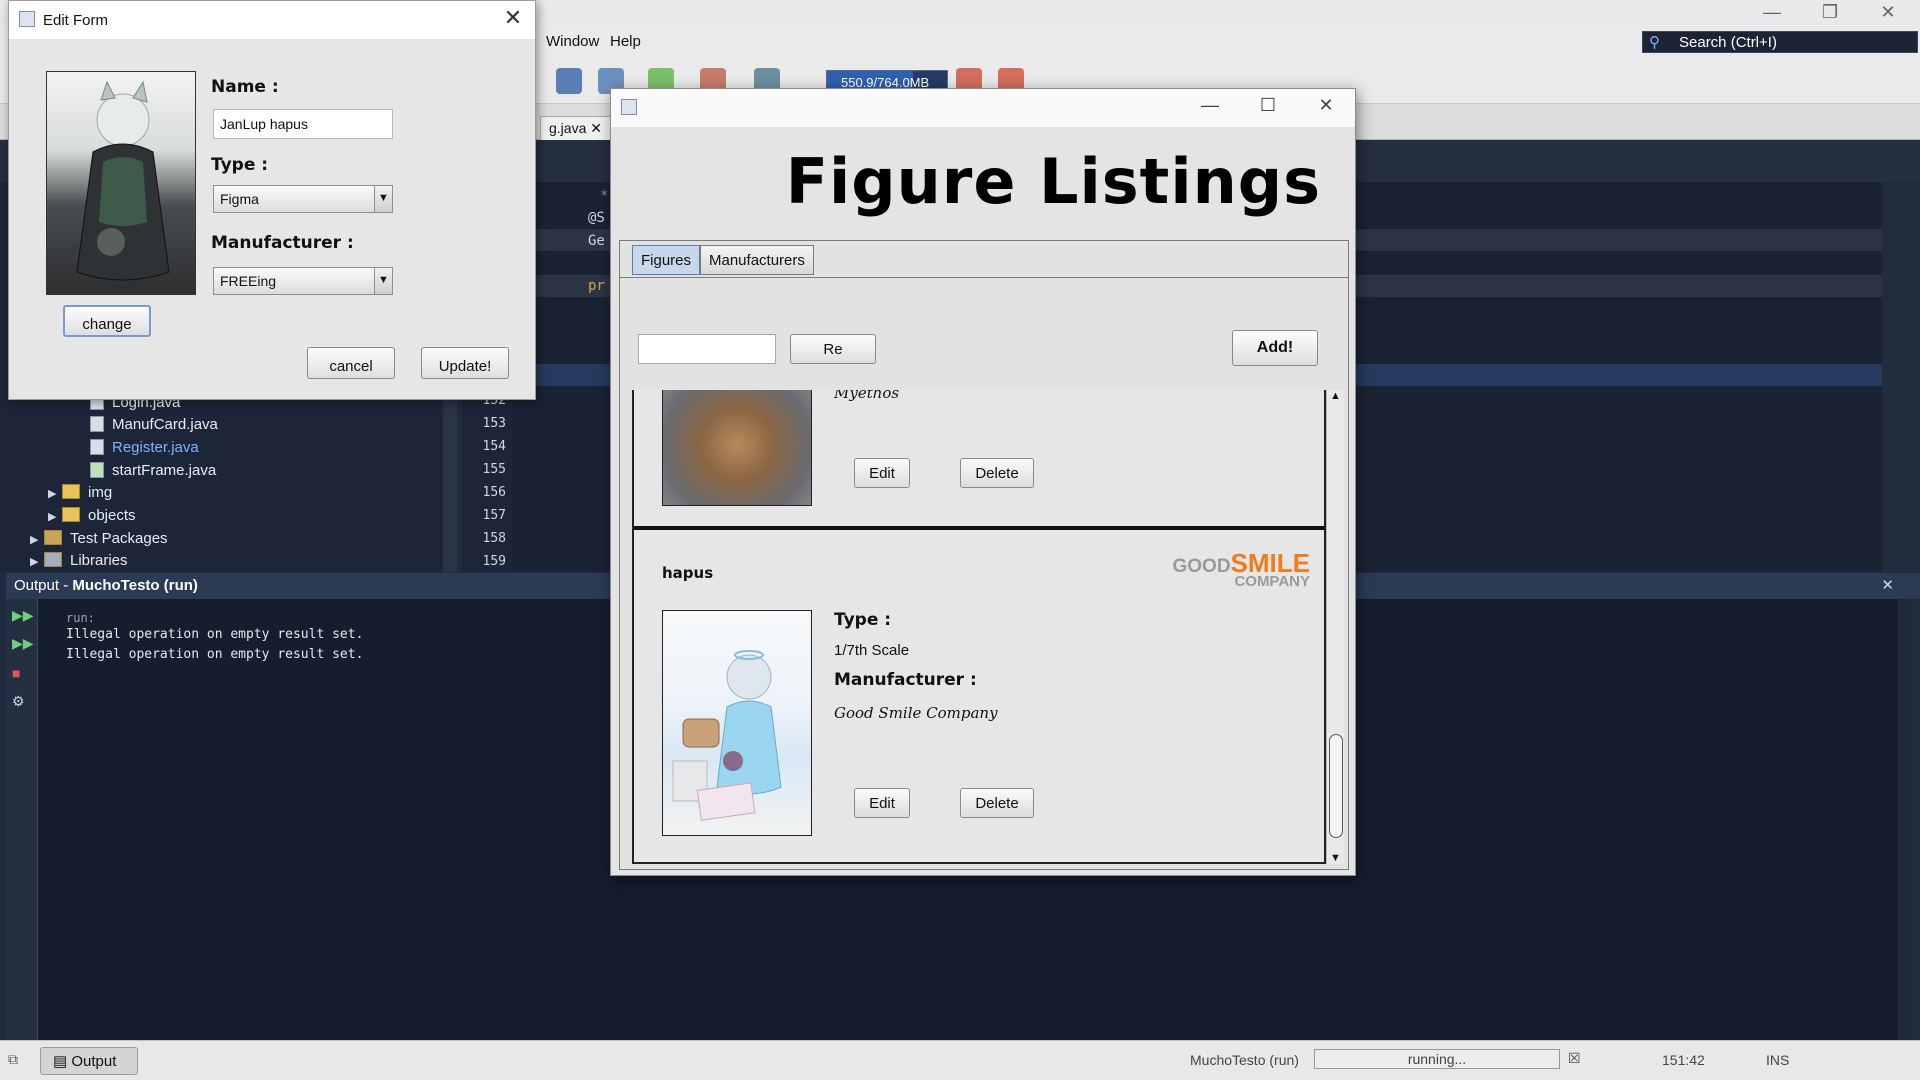 This screenshot has height=1080, width=1920. I want to click on tree-item-startframe: startFrame.java, so click(153, 470).